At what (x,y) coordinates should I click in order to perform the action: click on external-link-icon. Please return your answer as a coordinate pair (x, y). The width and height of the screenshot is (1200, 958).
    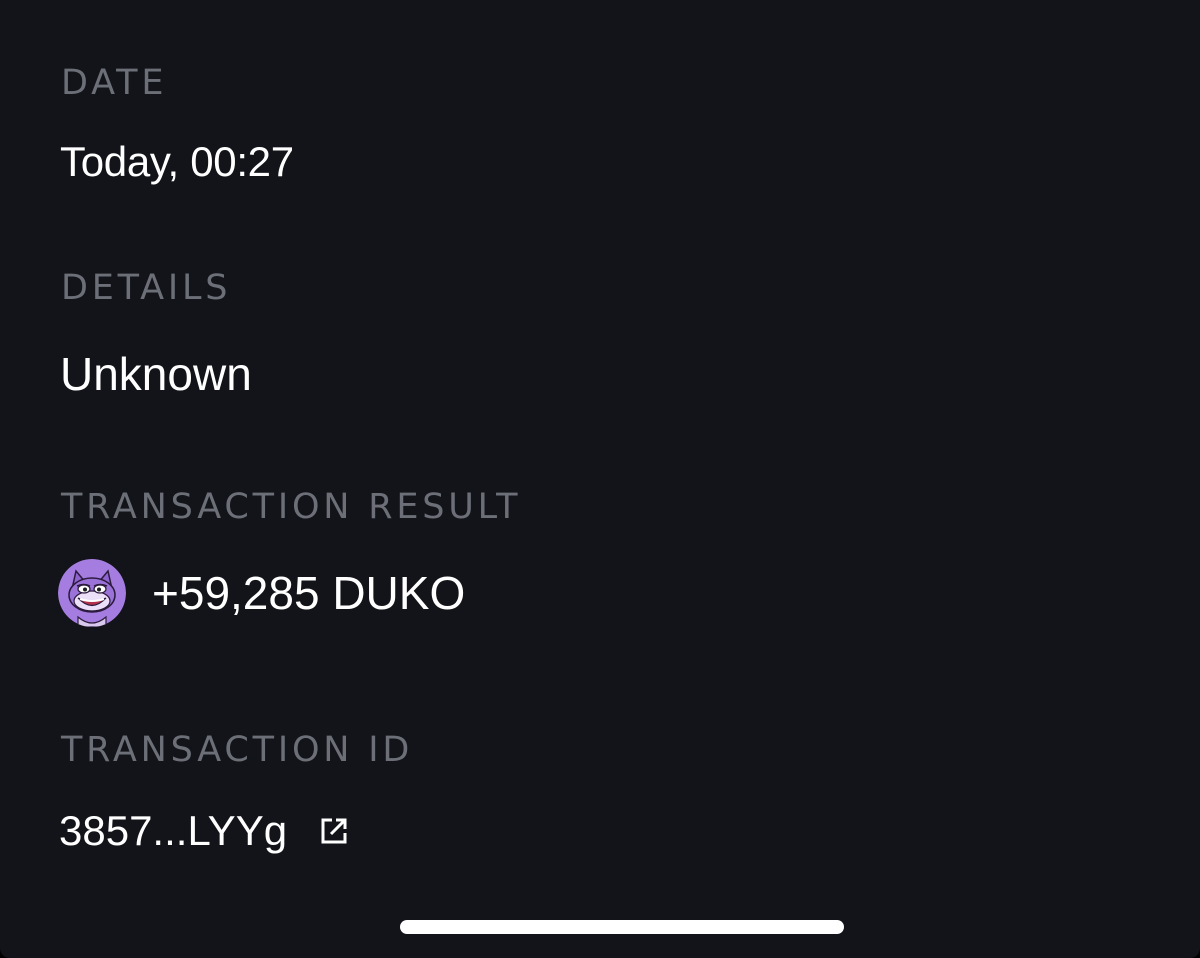
    Looking at the image, I should click on (334, 831).